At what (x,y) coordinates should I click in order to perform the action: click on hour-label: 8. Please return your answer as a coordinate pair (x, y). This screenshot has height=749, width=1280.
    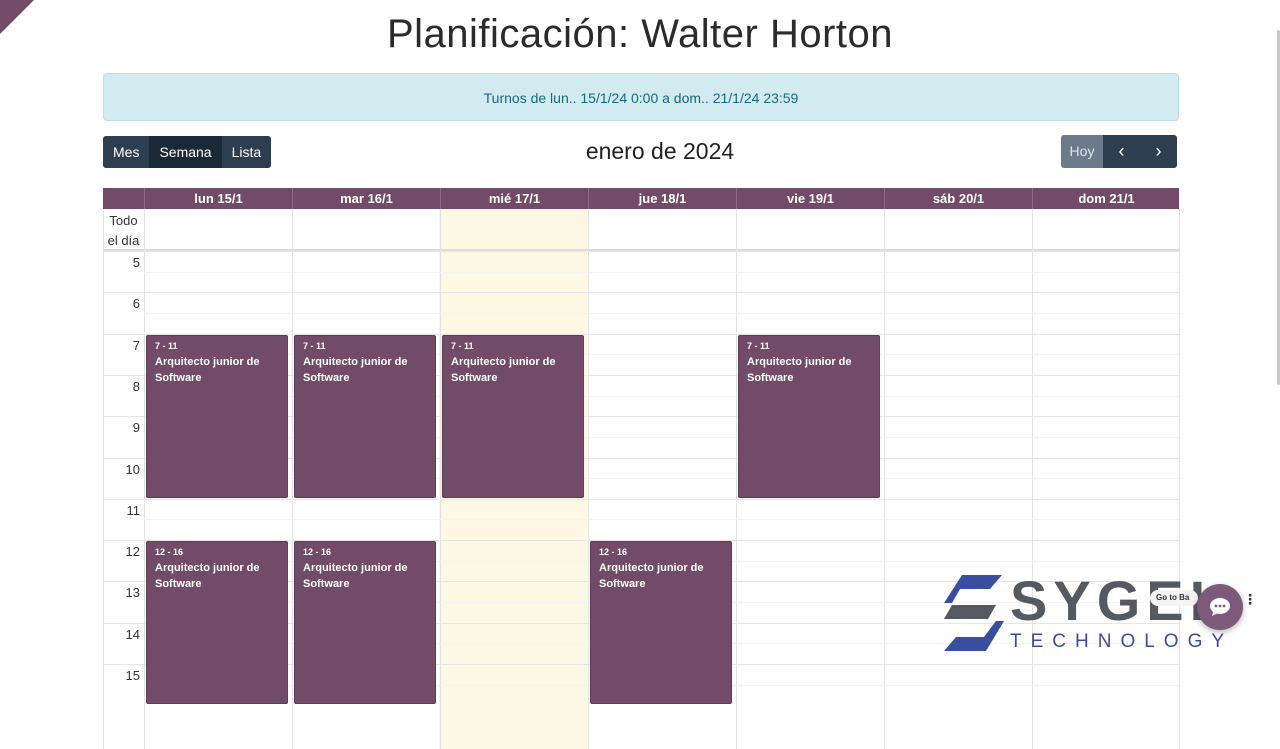
    Looking at the image, I should click on (136, 386).